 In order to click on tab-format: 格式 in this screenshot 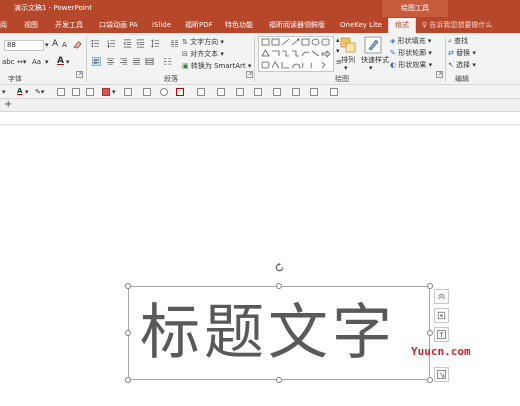, I will do `click(402, 25)`.